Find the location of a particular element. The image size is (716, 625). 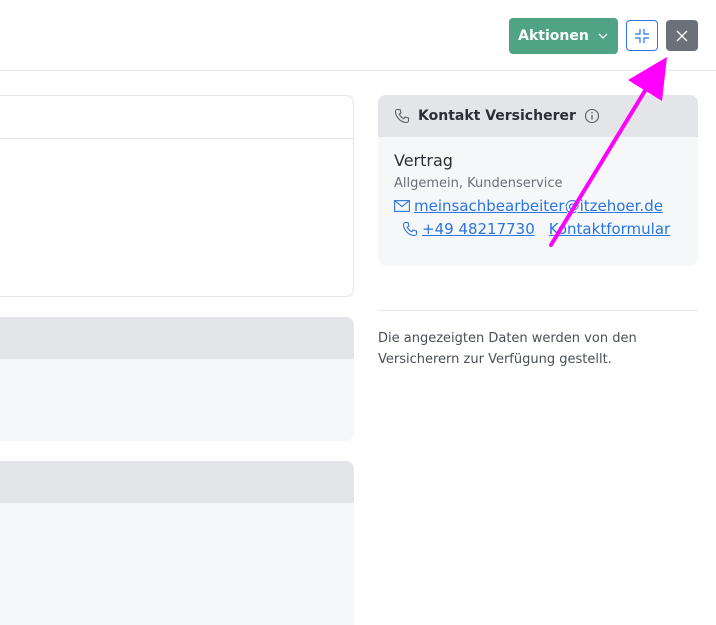

card-divider is located at coordinates (176, 138).